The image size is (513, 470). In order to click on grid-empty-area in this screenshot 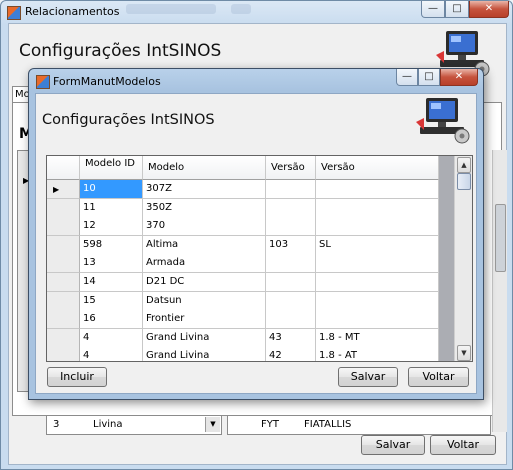, I will do `click(446, 258)`.